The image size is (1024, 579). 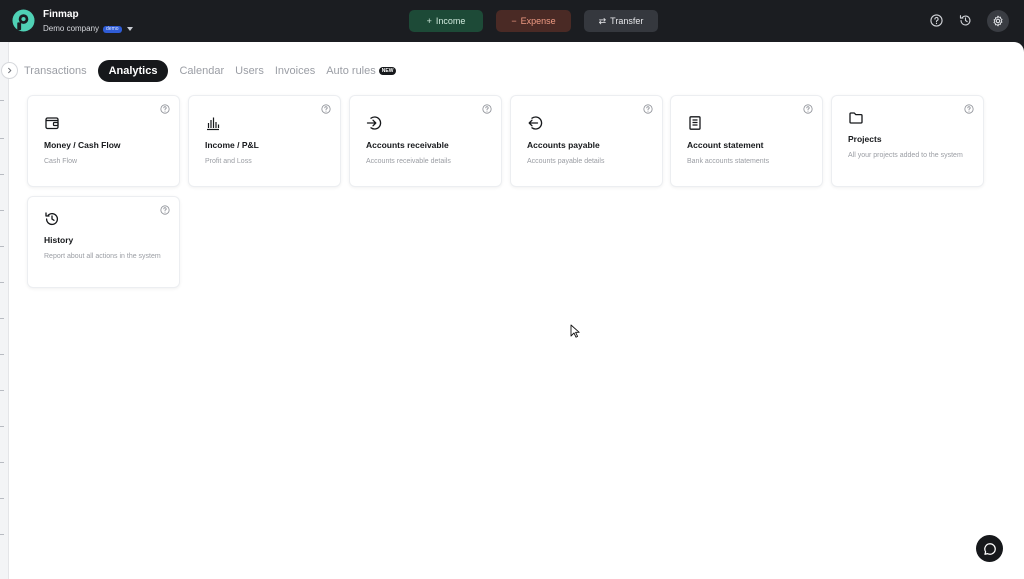 What do you see at coordinates (82, 145) in the screenshot?
I see `card-title: Money / Cash Flow` at bounding box center [82, 145].